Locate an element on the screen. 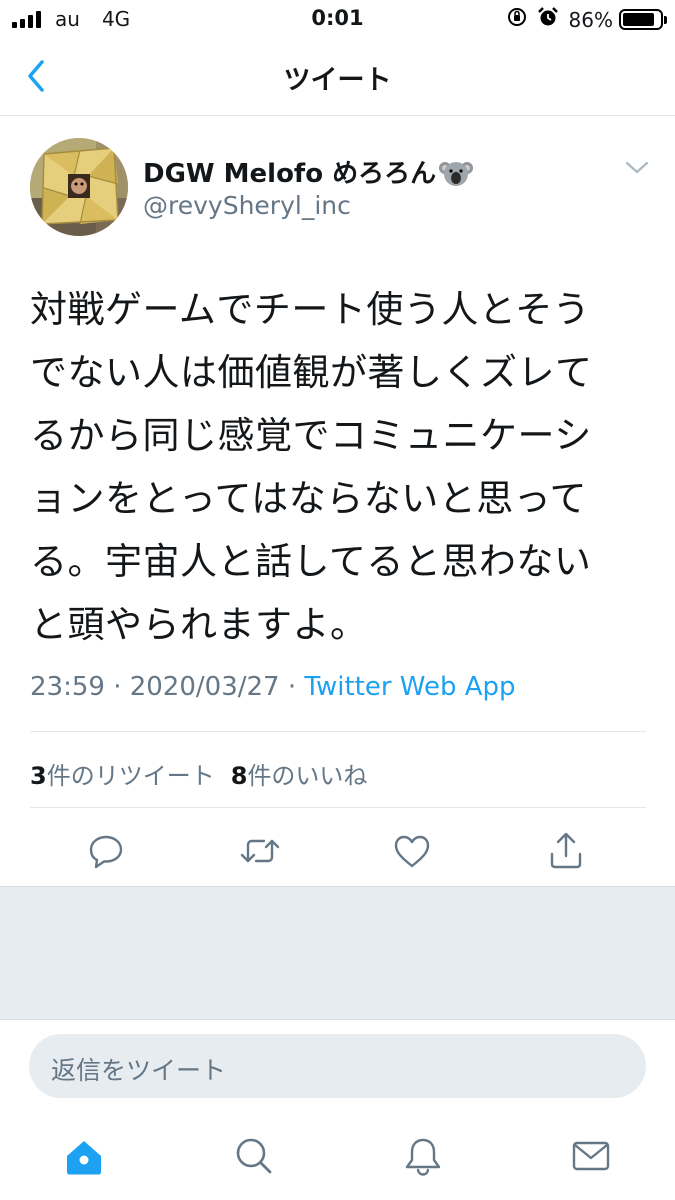  tab-home is located at coordinates (84, 1156).